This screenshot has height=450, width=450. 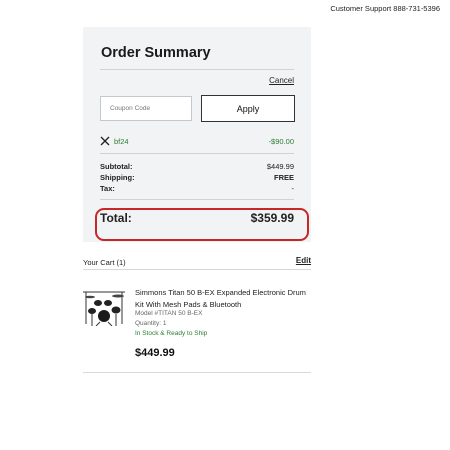 I want to click on apply-button: Apply, so click(x=248, y=108).